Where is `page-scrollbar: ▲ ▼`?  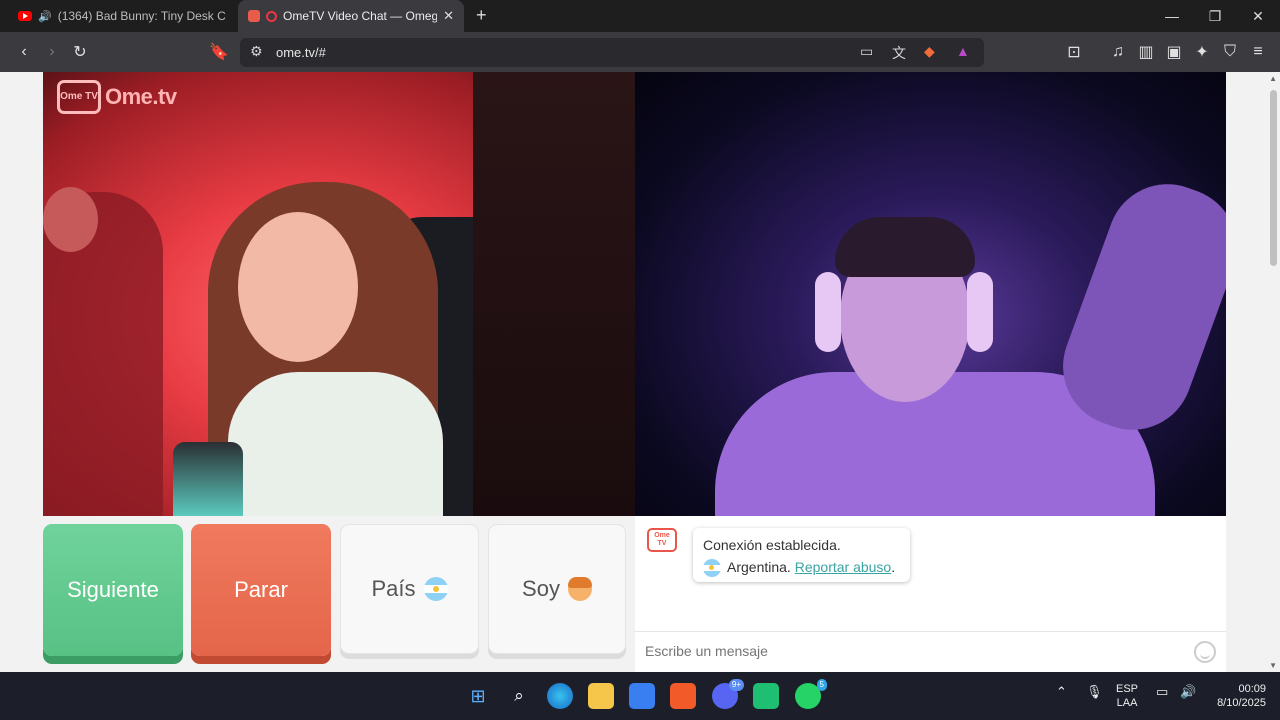 page-scrollbar: ▲ ▼ is located at coordinates (1273, 372).